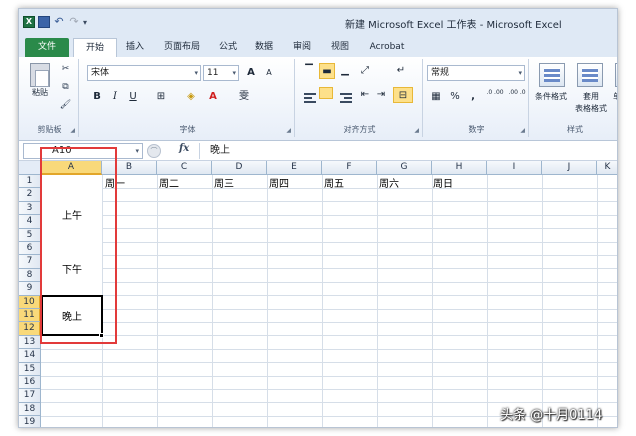 This screenshot has height=436, width=636. What do you see at coordinates (326, 93) in the screenshot?
I see `align-center-icon` at bounding box center [326, 93].